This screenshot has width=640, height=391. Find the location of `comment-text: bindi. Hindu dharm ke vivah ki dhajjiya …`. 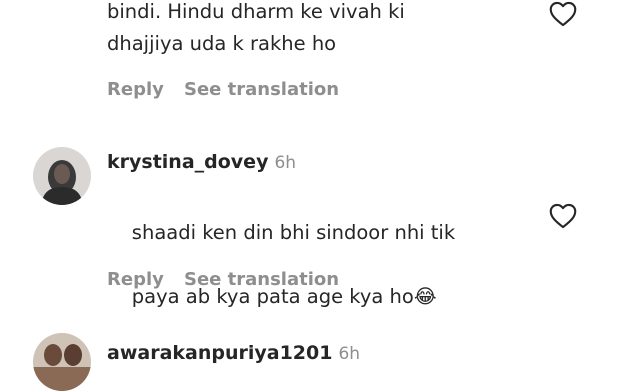

comment-text: bindi. Hindu dharm ke vivah ki dhajjiya … is located at coordinates (256, 27).